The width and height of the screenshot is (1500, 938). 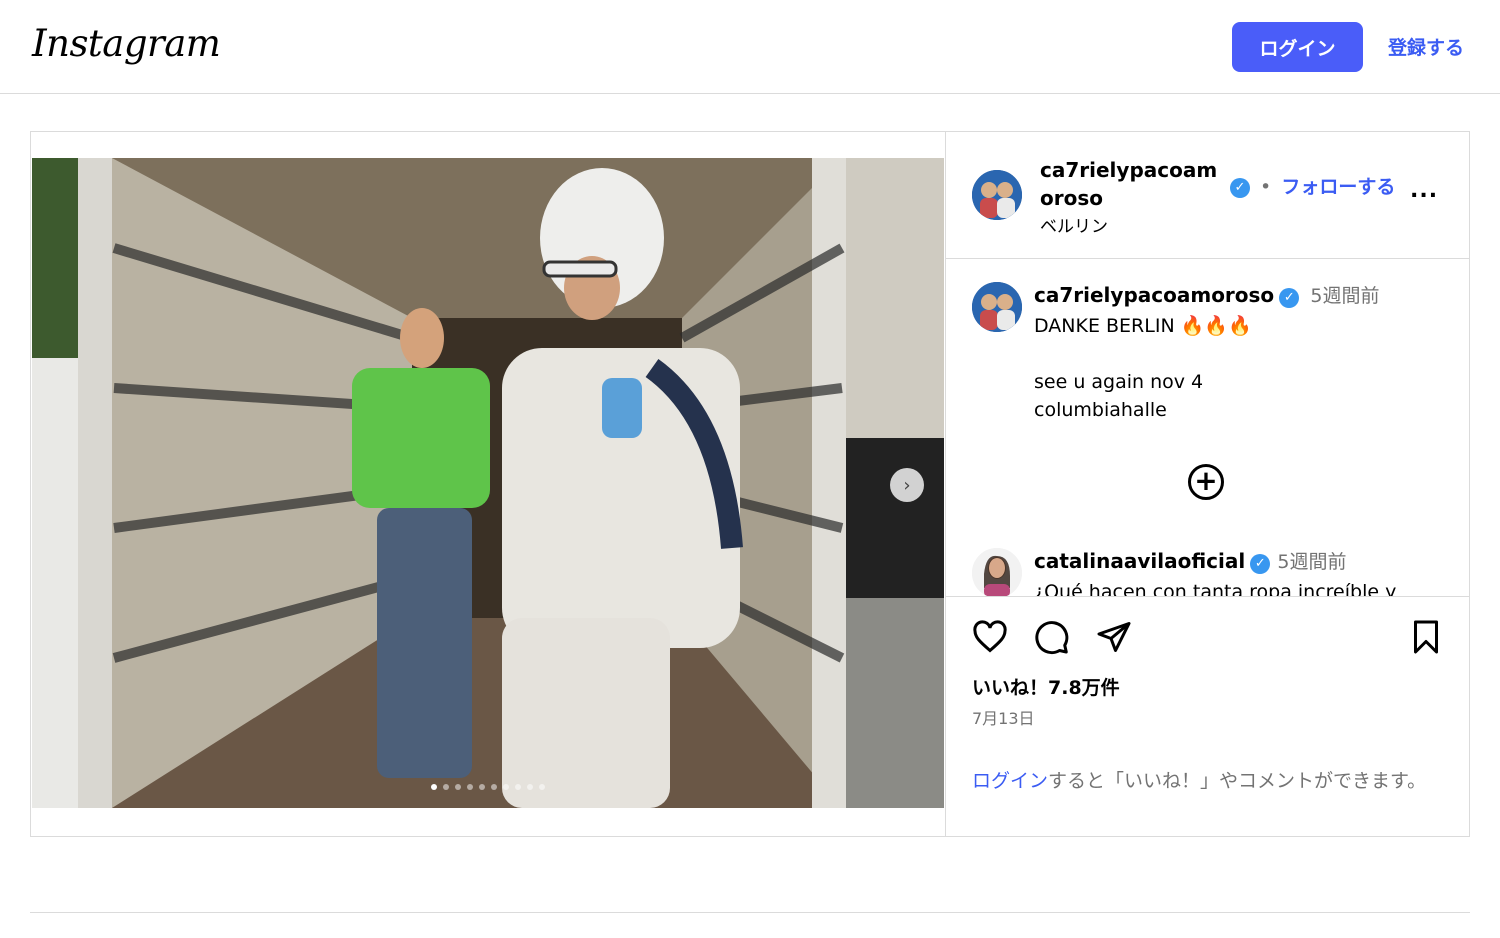 I want to click on author-username: ca7rielypacoamoroso, so click(x=1135, y=184).